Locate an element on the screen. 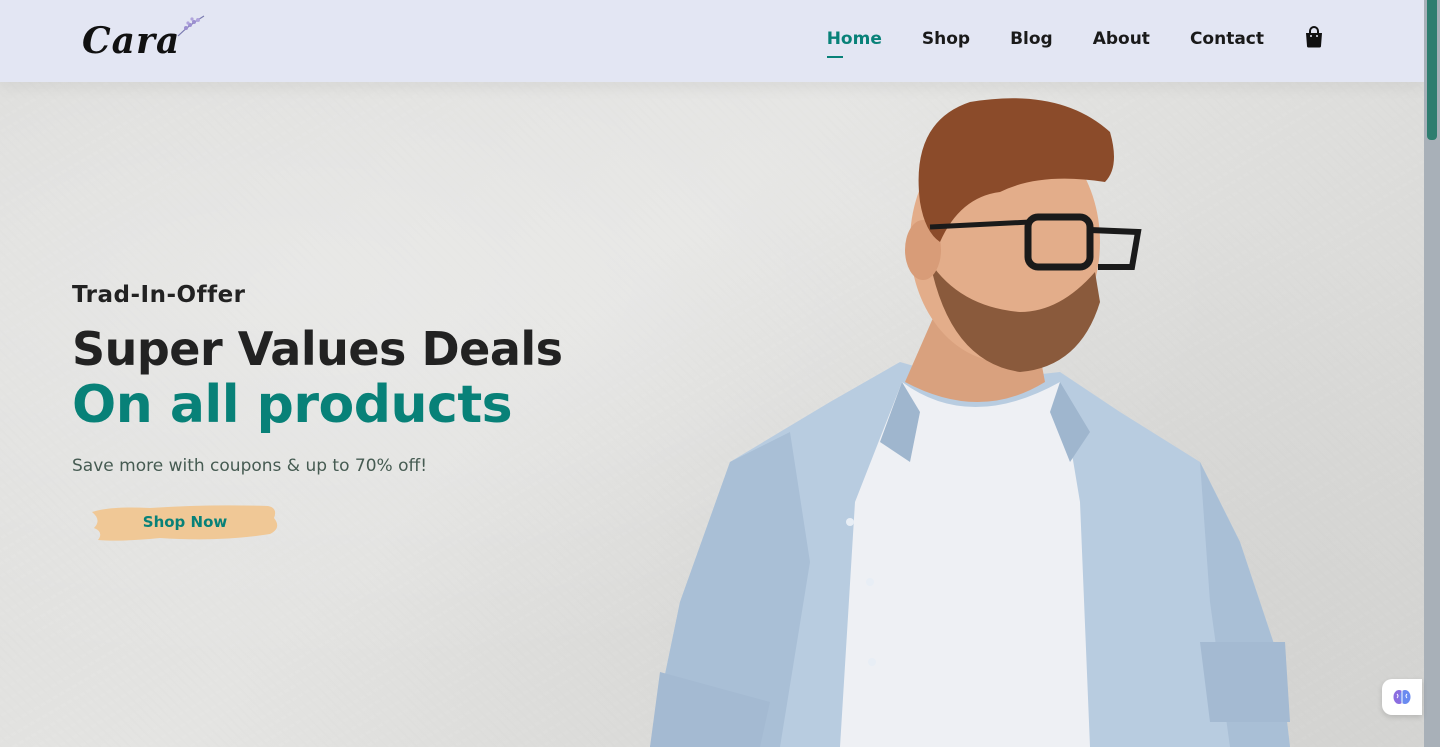 The image size is (1440, 747). hero-highlight: On all products is located at coordinates (292, 405).